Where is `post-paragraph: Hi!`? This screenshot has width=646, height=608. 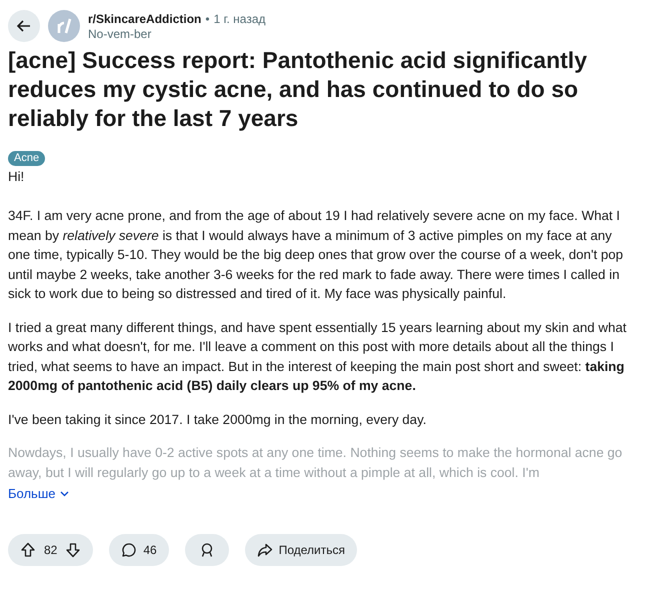 post-paragraph: Hi! is located at coordinates (17, 177).